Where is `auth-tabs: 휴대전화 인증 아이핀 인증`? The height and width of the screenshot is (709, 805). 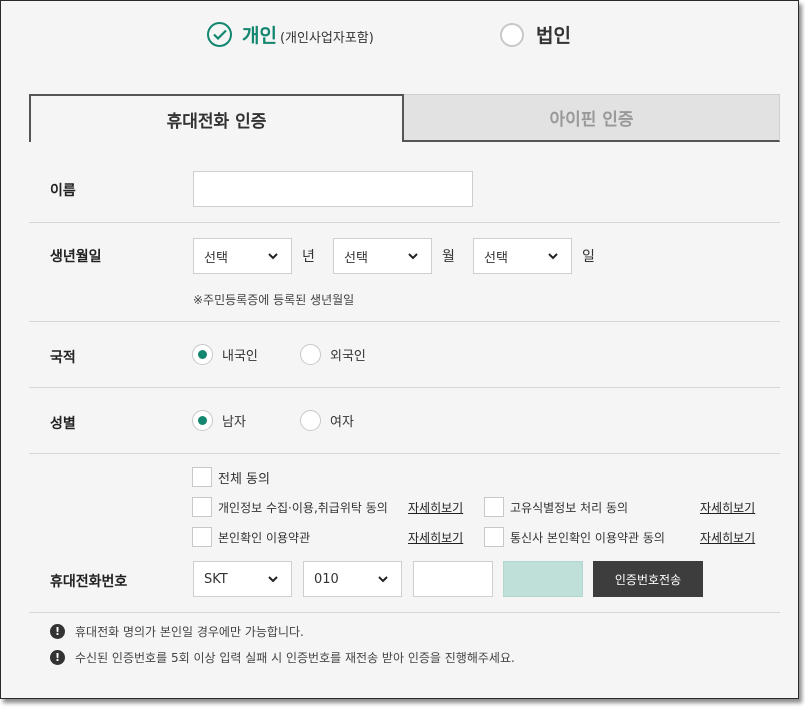
auth-tabs: 휴대전화 인증 아이핀 인증 is located at coordinates (404, 118).